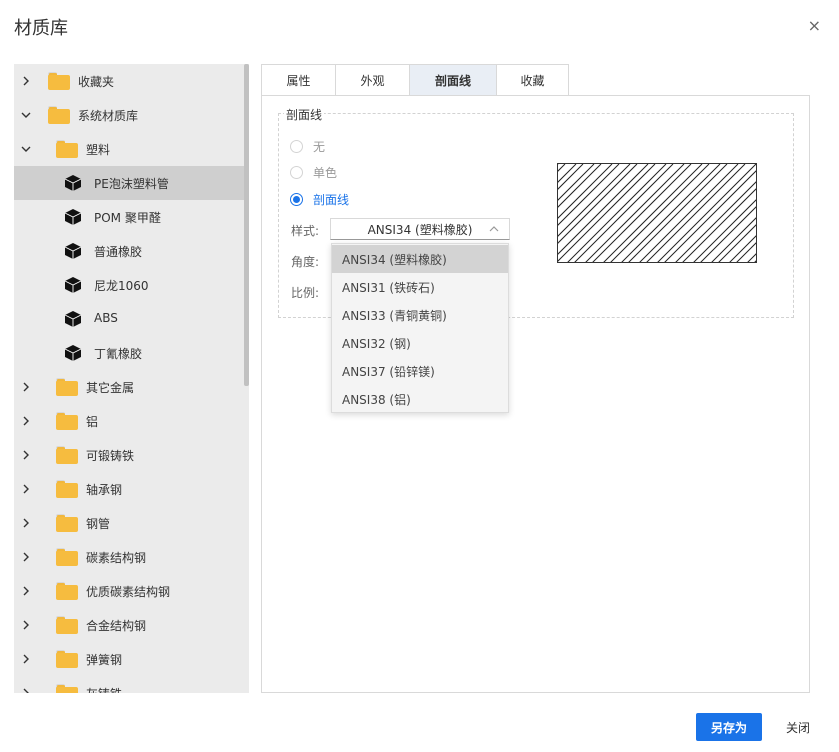 The height and width of the screenshot is (752, 839). Describe the element at coordinates (110, 388) in the screenshot. I see `tree-item-label: 其它金属` at that location.